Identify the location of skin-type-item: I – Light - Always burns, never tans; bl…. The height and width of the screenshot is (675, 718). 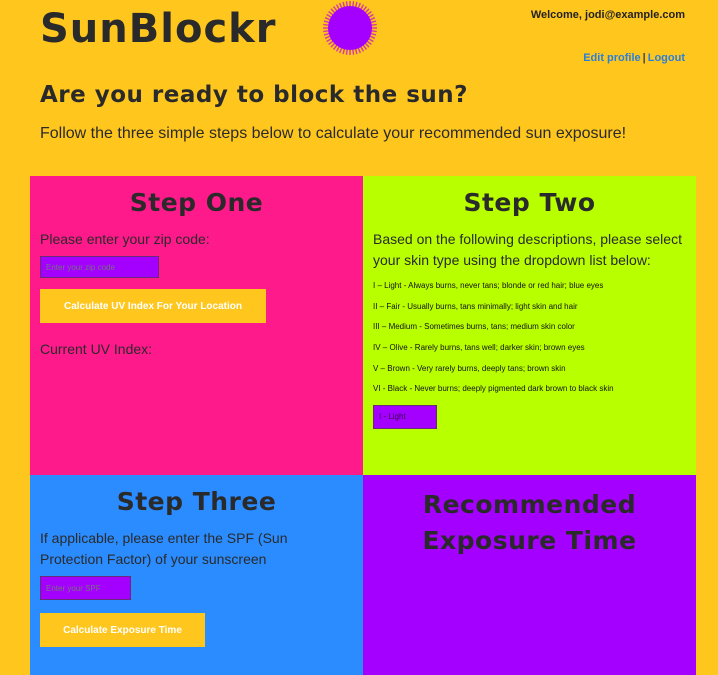
(488, 285).